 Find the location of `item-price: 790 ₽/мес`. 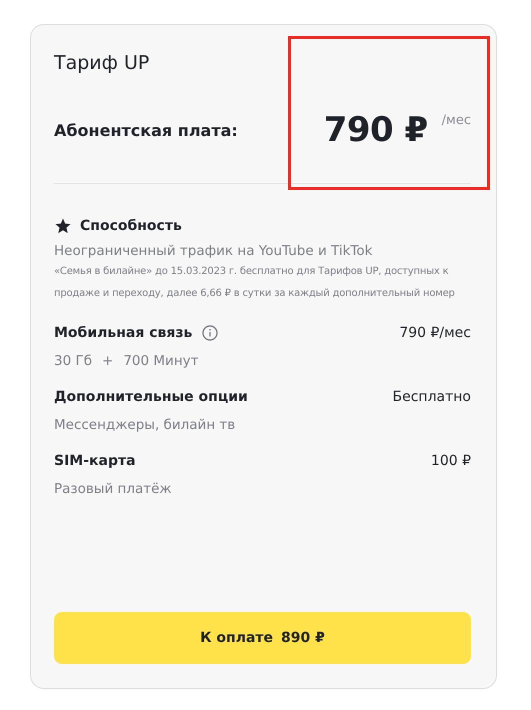

item-price: 790 ₽/мес is located at coordinates (435, 333).